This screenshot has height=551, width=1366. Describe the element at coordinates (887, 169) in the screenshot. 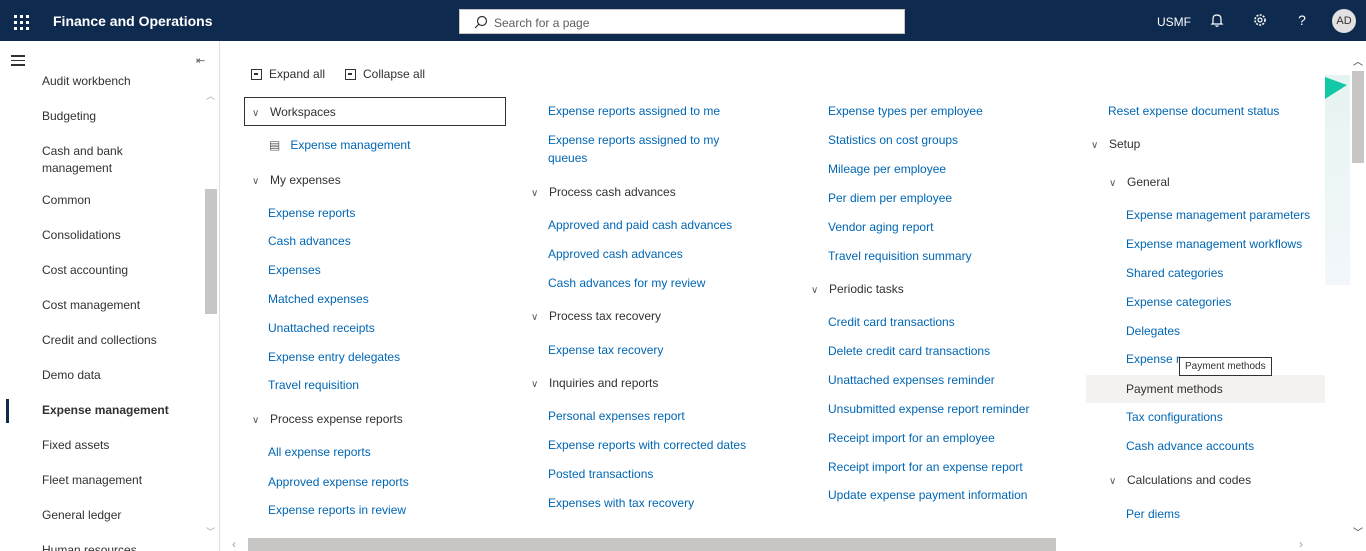

I see `link-mileage-per-employee: Mileage per employee` at that location.